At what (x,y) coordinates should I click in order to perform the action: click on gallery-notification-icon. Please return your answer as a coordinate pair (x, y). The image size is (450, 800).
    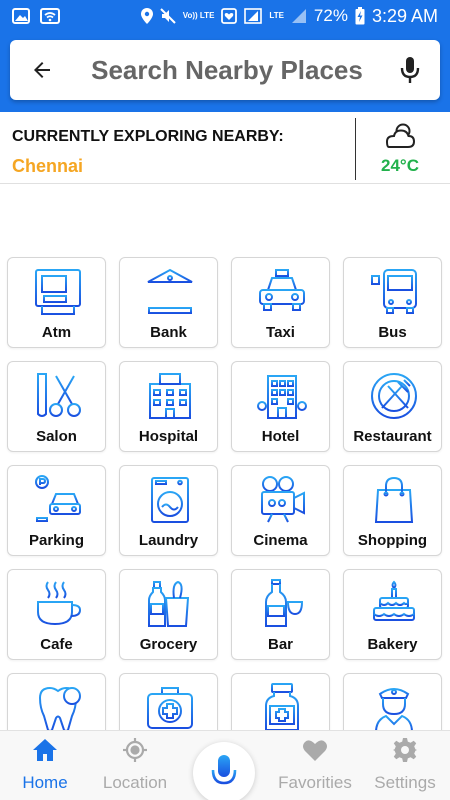
    Looking at the image, I should click on (21, 16).